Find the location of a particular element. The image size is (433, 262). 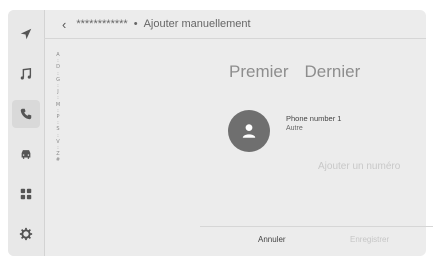

alphabet-index-bar: A: D: G: J: M: P: S: V: Z # is located at coordinates (58, 127).